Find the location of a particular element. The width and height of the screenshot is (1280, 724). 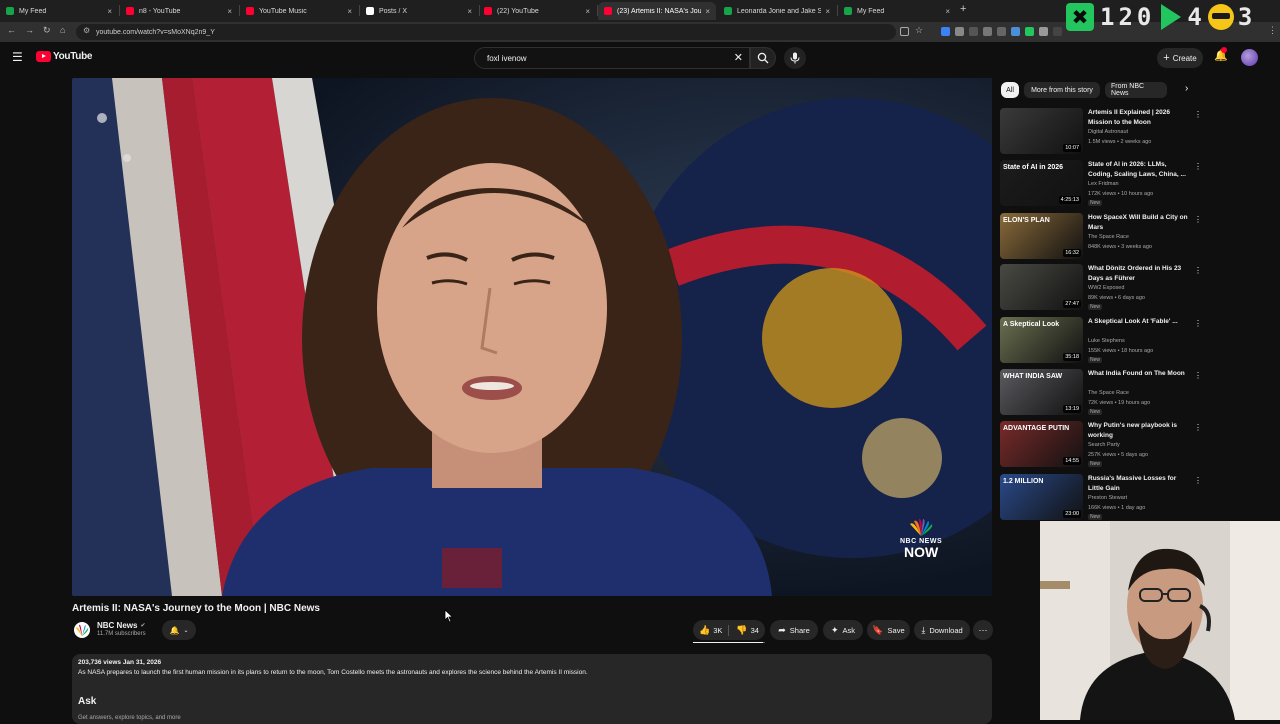

recommended-video-title: What India Found on The Moon is located at coordinates (1139, 374).